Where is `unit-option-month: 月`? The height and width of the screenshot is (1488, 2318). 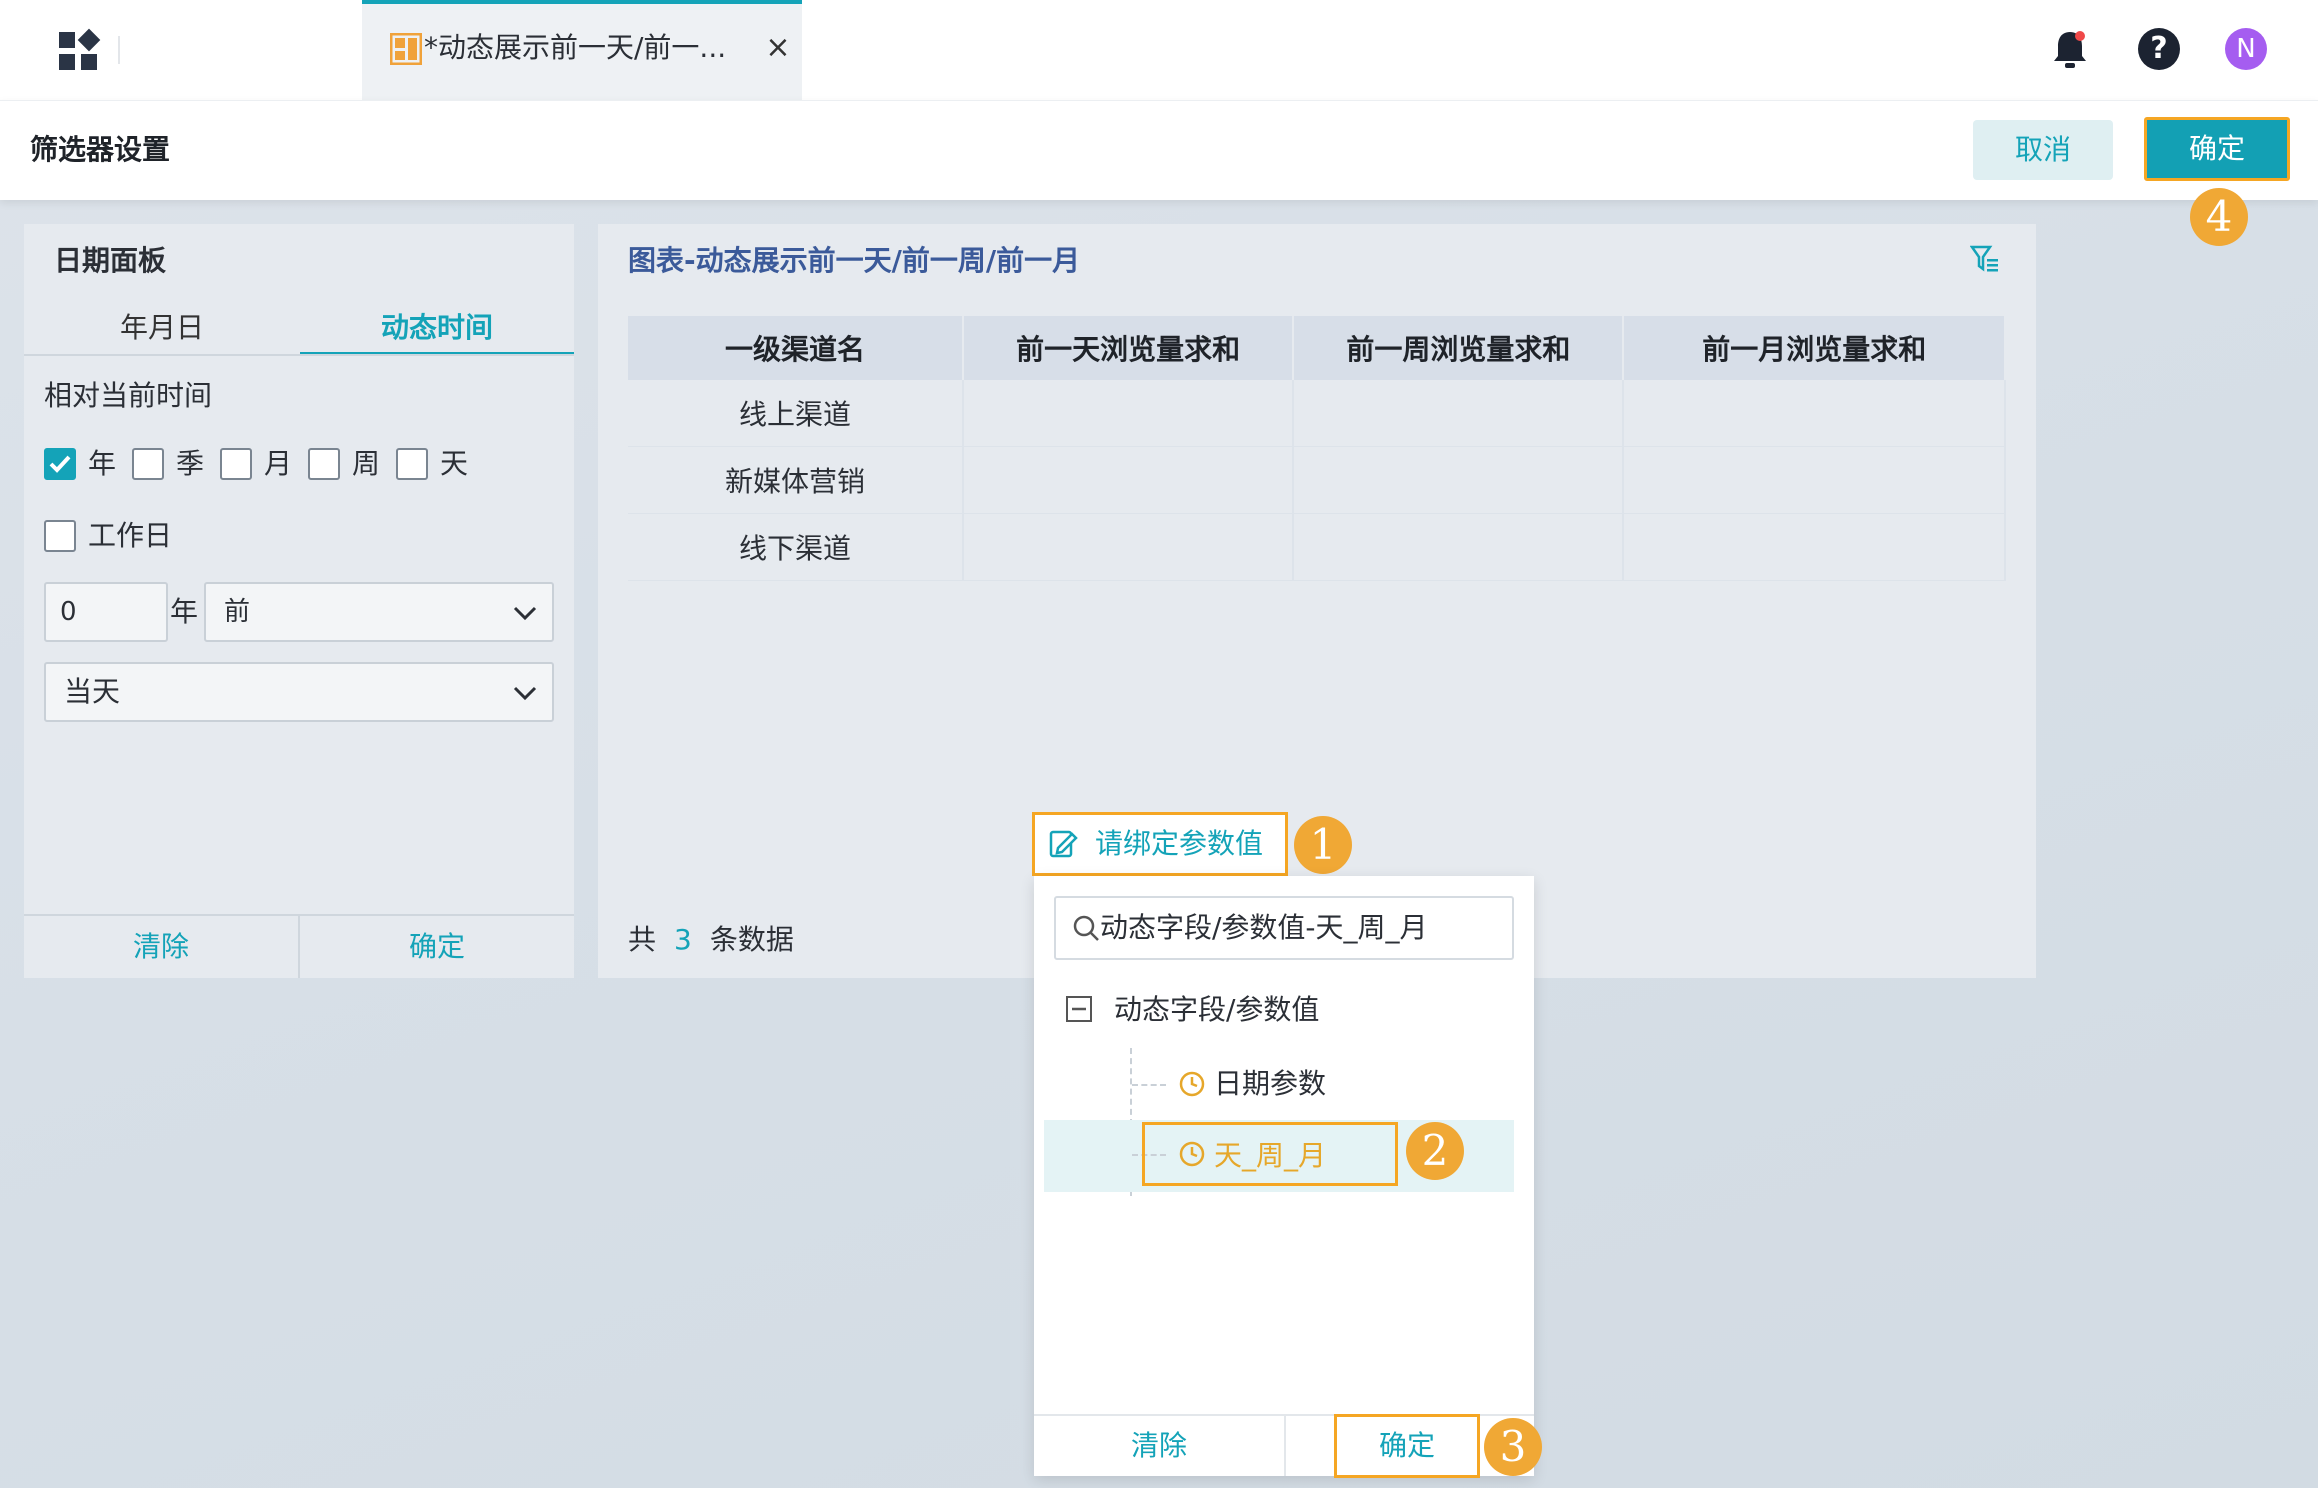
unit-option-month: 月 is located at coordinates (256, 464).